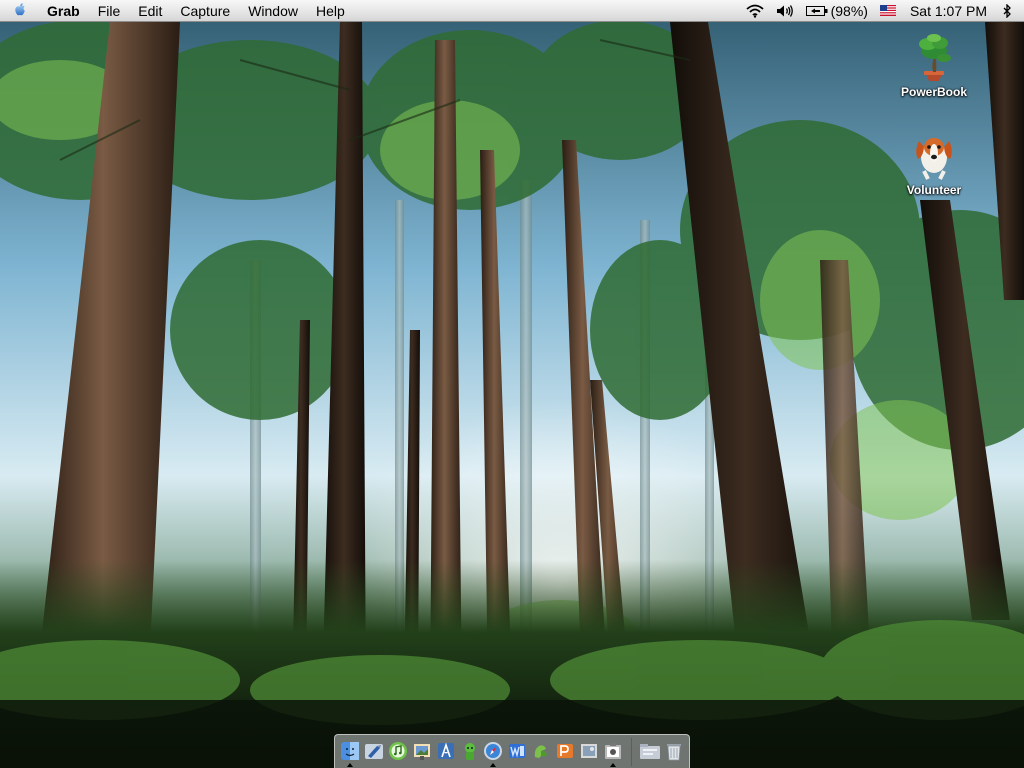 Image resolution: width=1024 pixels, height=768 pixels. I want to click on dock, so click(512, 751).